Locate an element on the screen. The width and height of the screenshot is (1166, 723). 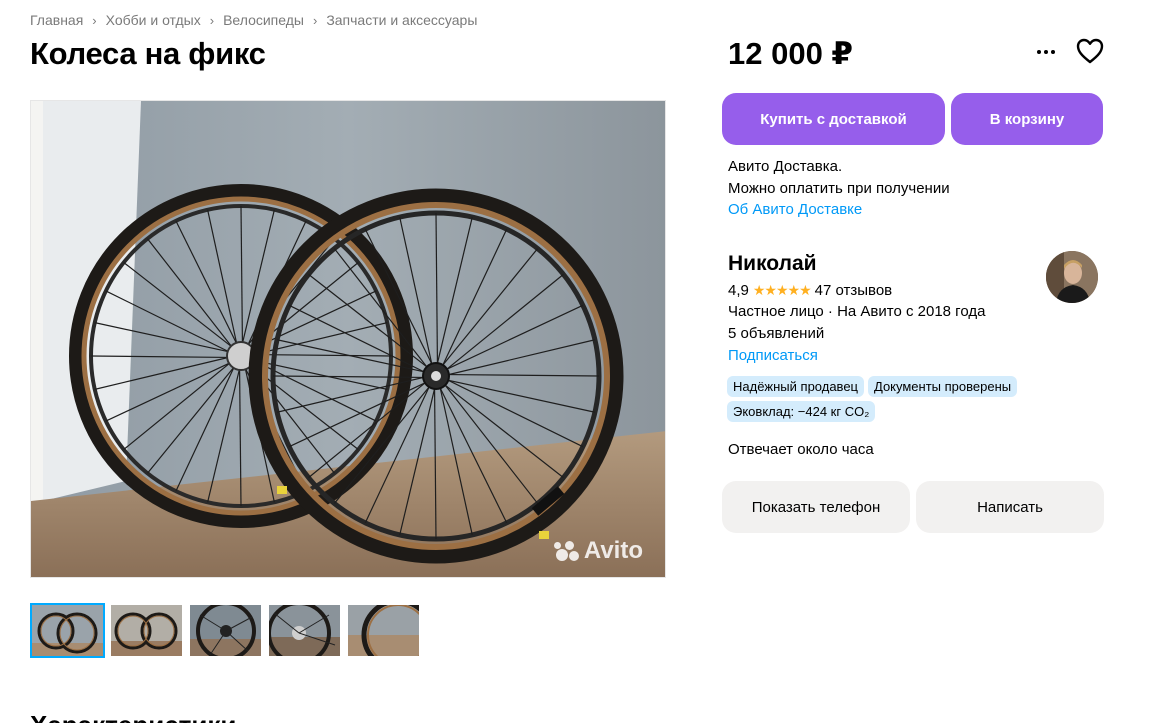
badge-eco-contribution: Эковклад: −424 кг CO₂ is located at coordinates (801, 411).